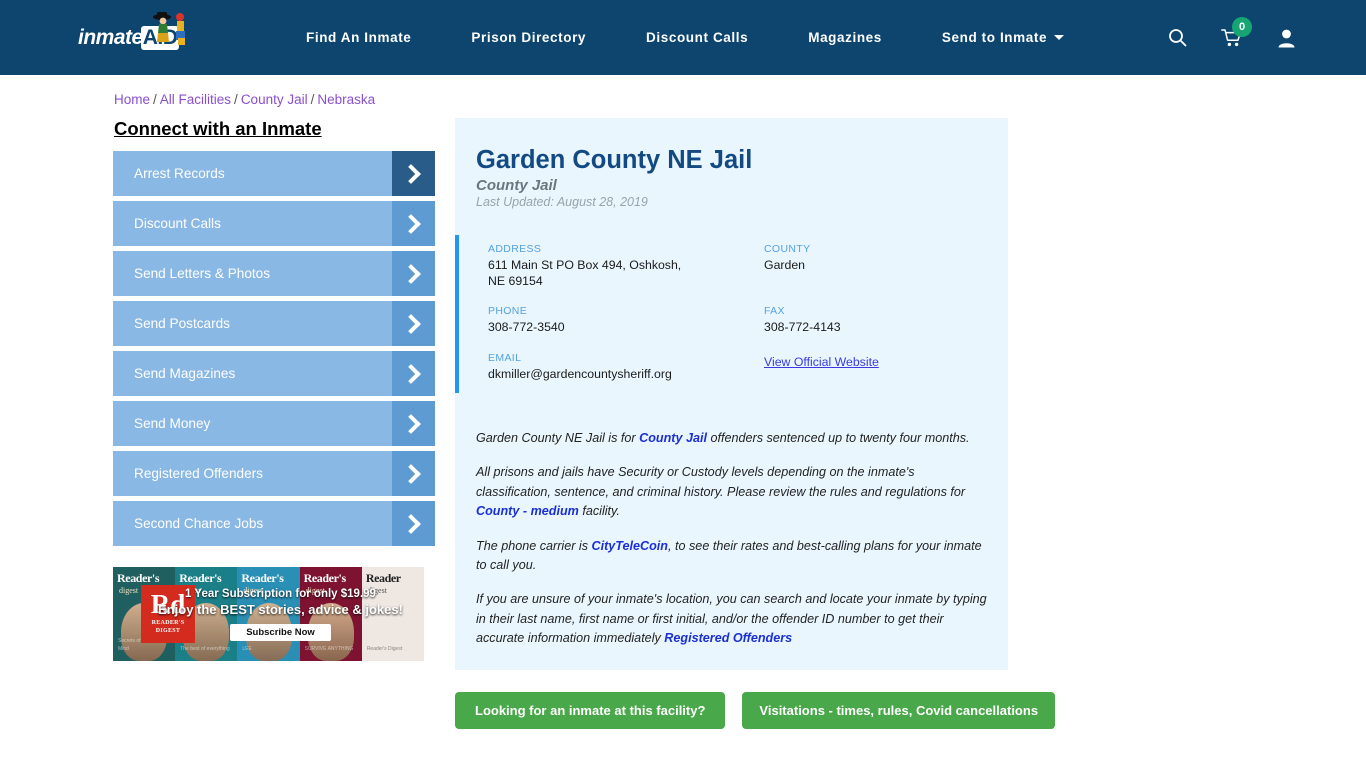 The width and height of the screenshot is (1366, 768). Describe the element at coordinates (527, 511) in the screenshot. I see `link-county-medium: County - medium` at that location.